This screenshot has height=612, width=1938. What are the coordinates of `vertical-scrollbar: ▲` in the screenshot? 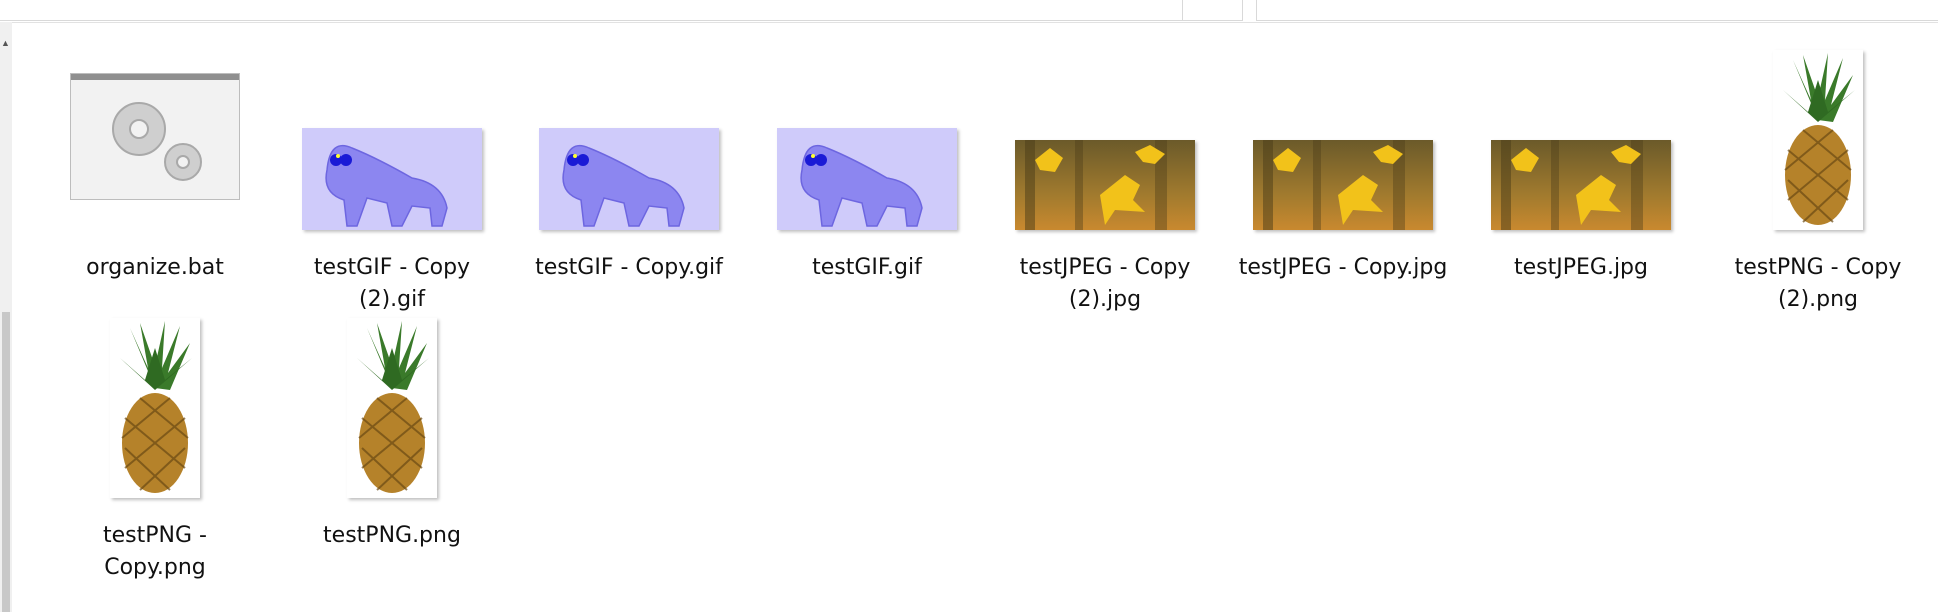 It's located at (6, 317).